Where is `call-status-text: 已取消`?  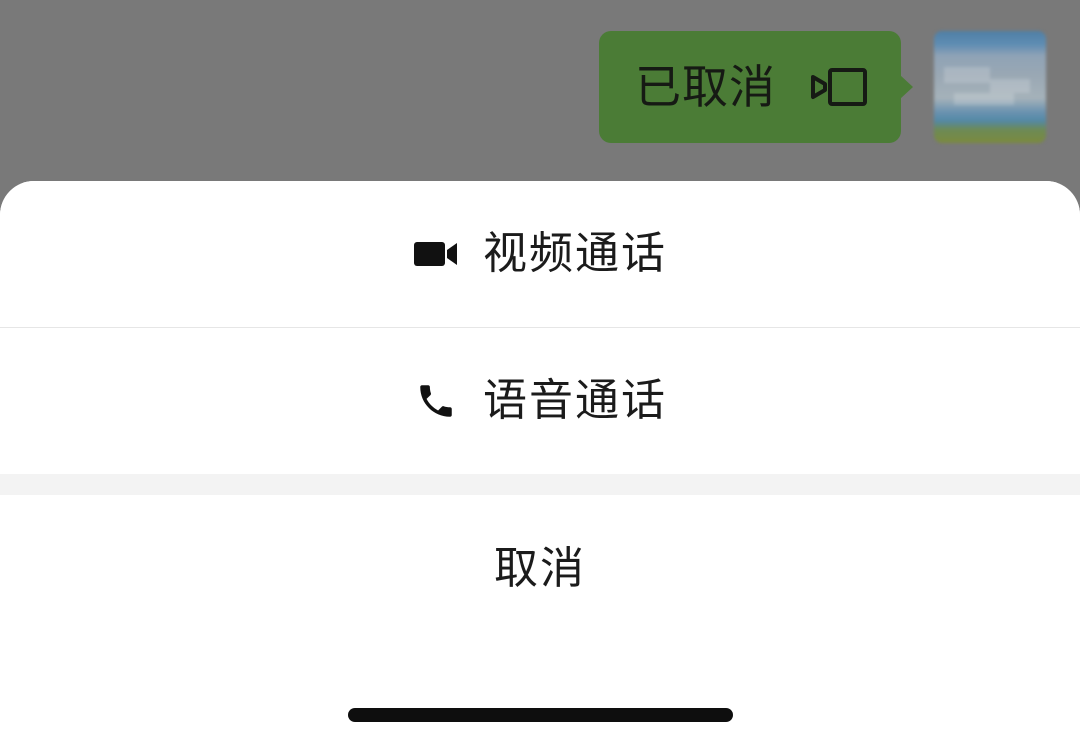
call-status-text: 已取消 is located at coordinates (705, 87).